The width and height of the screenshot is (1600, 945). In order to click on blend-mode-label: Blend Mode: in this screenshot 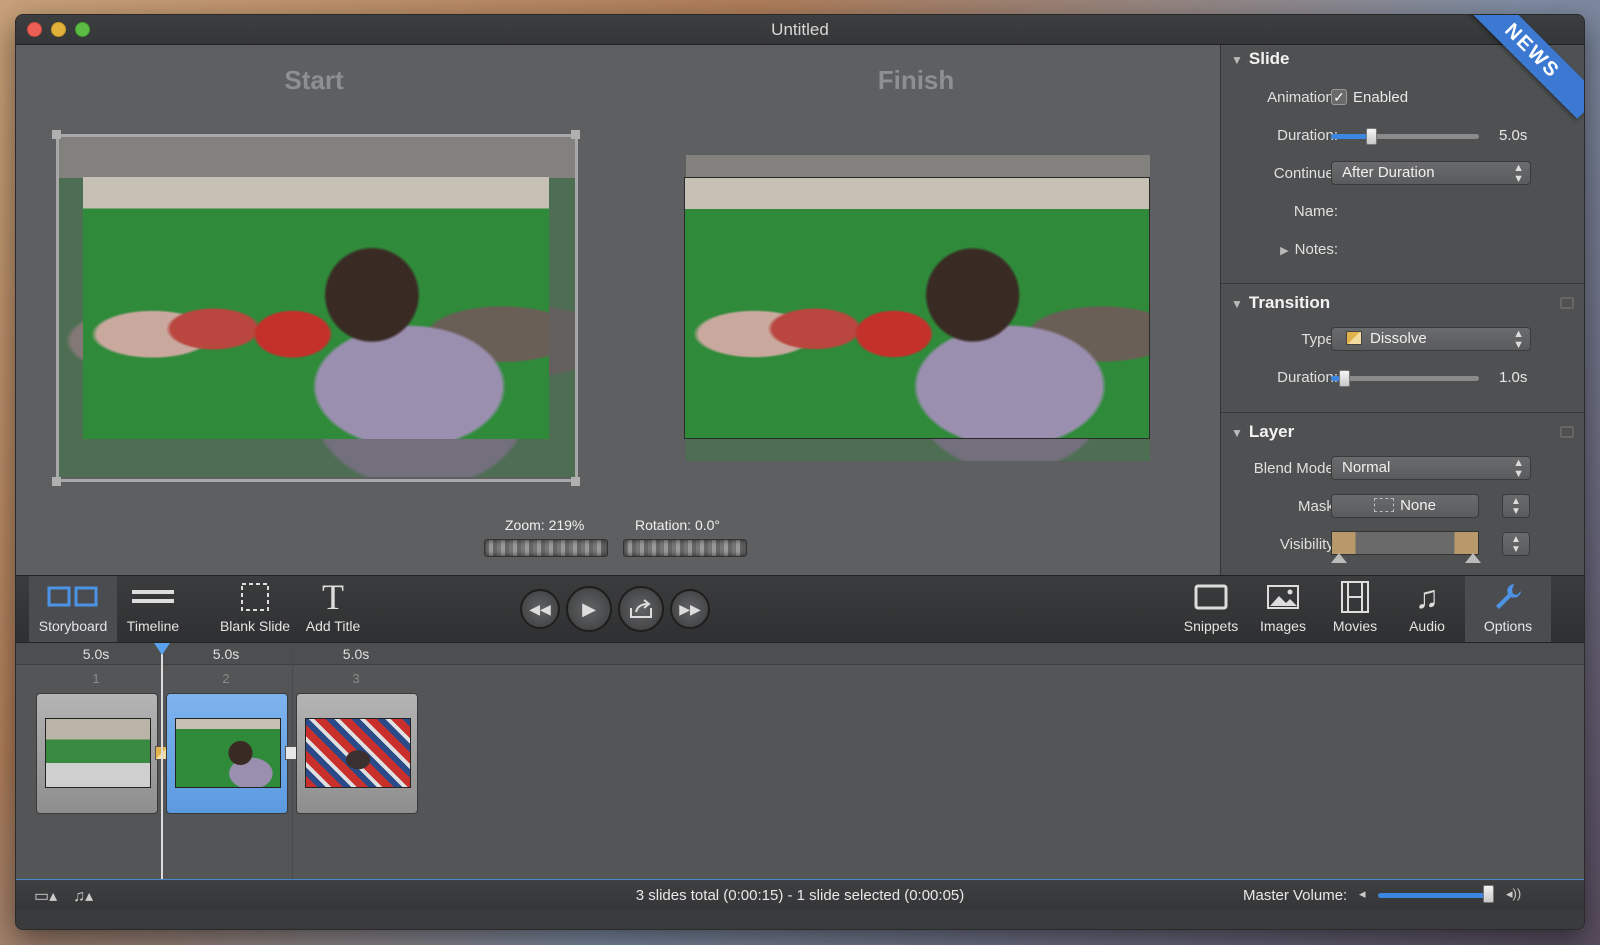, I will do `click(1295, 468)`.